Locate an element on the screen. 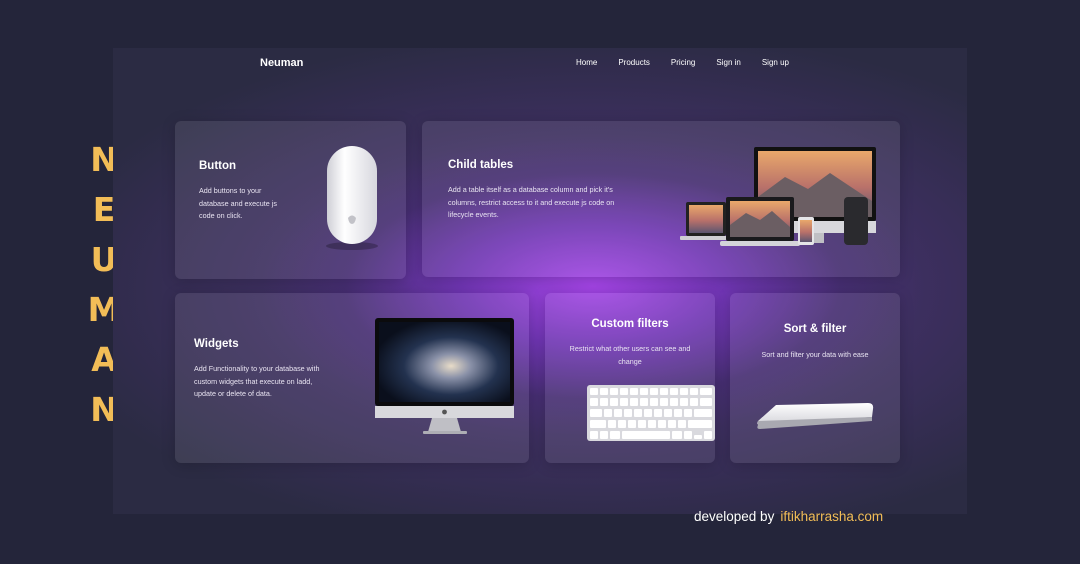 The width and height of the screenshot is (1080, 564). nav-link-sign-in: Sign in is located at coordinates (728, 62).